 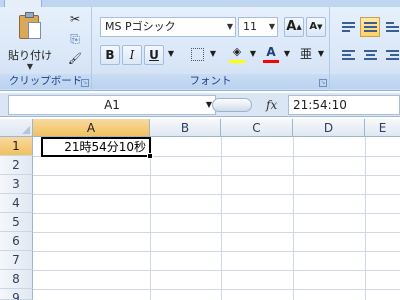 I want to click on alignment-group-label, so click(x=365, y=81).